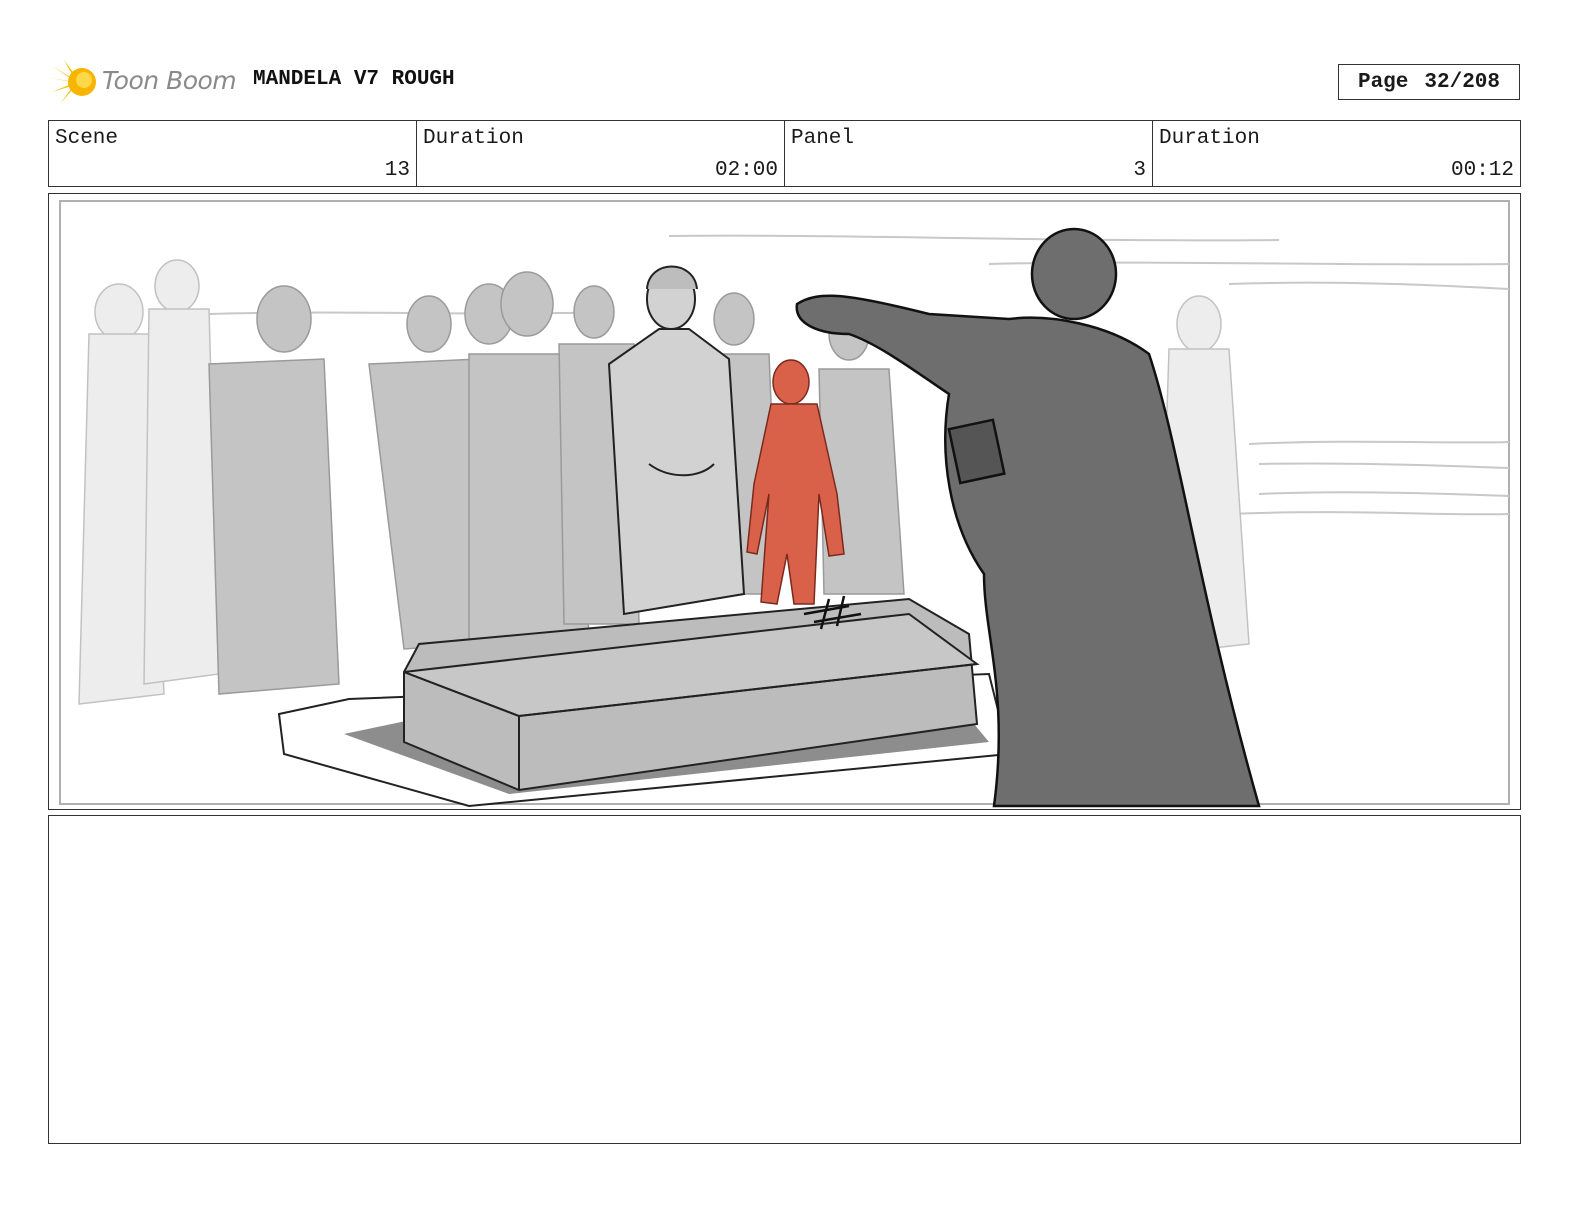  I want to click on panel-label: Panel, so click(823, 138).